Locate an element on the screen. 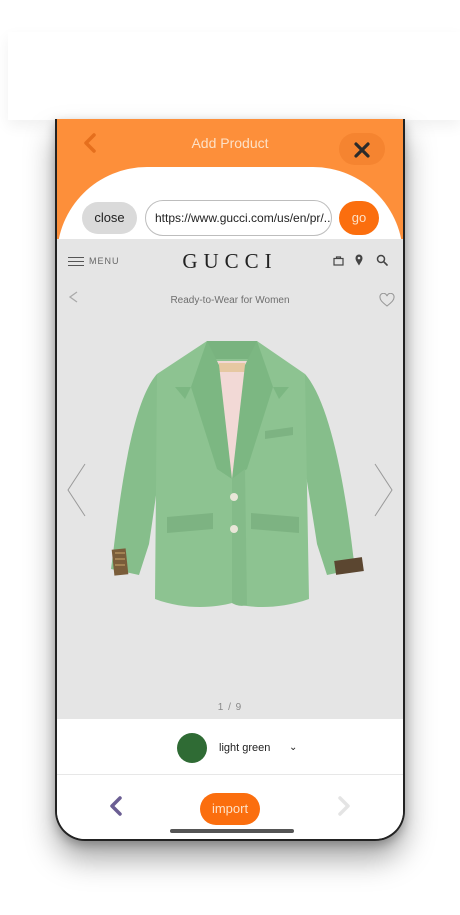 The height and width of the screenshot is (915, 460). site-logo: GUCCI is located at coordinates (230, 261).